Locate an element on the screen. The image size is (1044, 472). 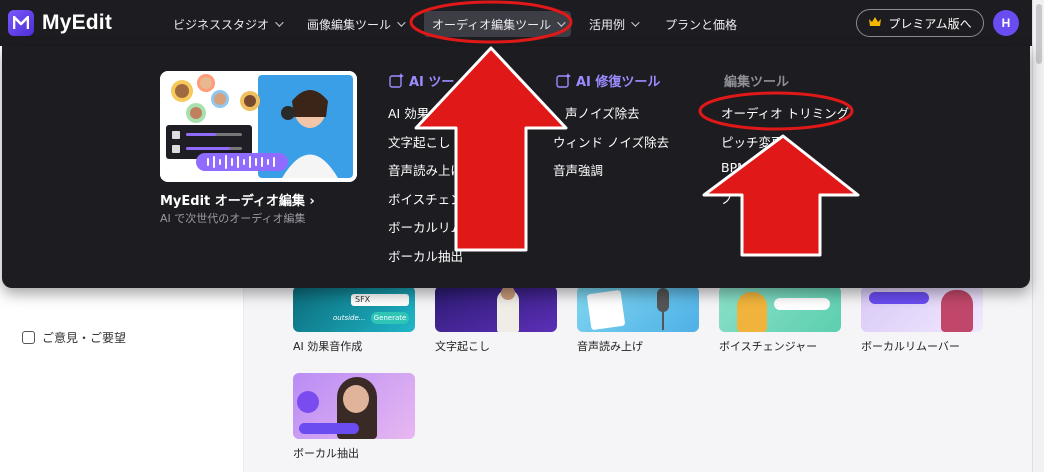
card-label: 文字起こし is located at coordinates (462, 346).